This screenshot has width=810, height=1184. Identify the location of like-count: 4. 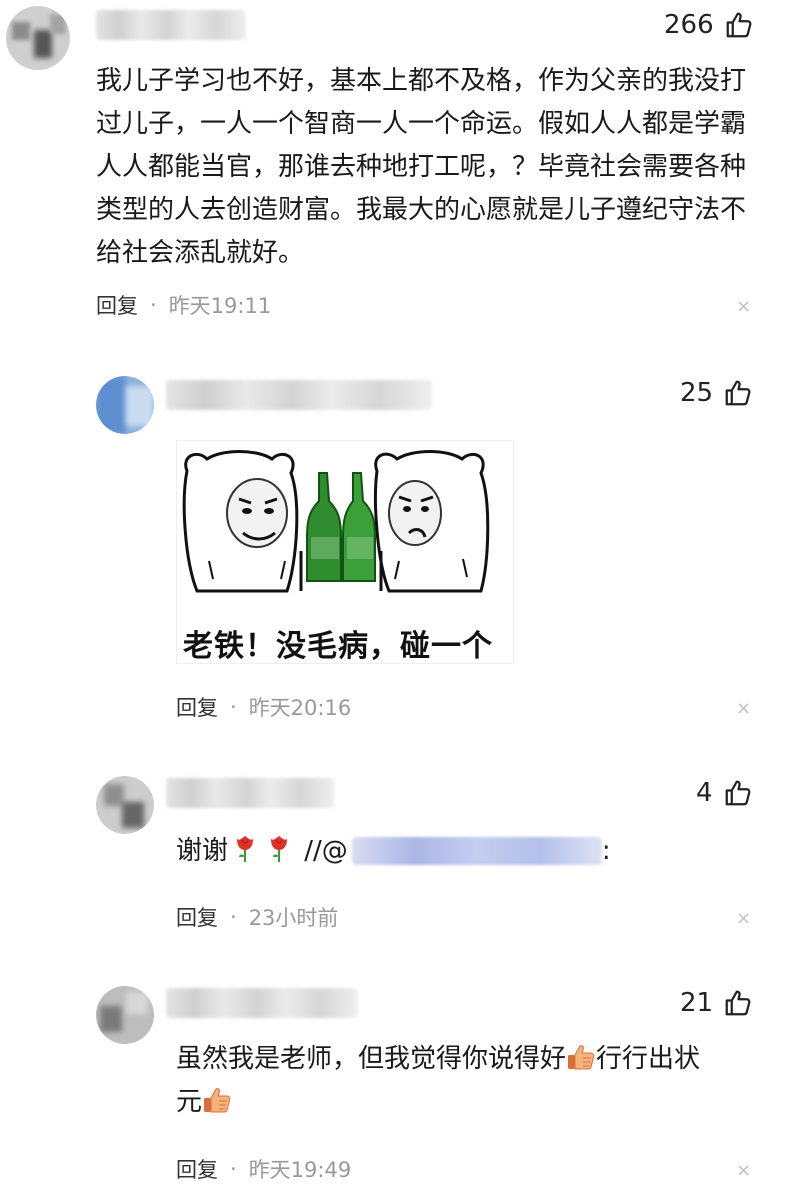
(704, 793).